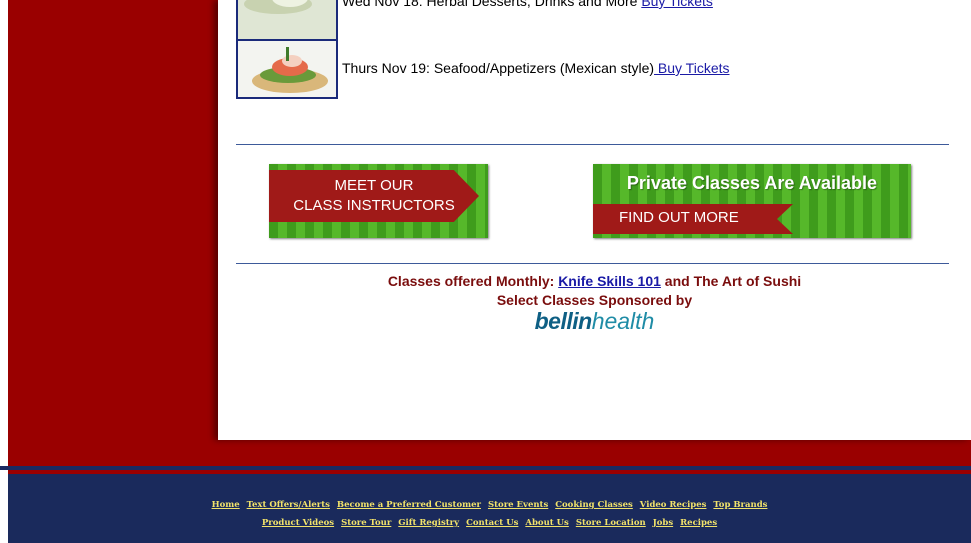 The height and width of the screenshot is (543, 971). What do you see at coordinates (287, 21) in the screenshot?
I see `herbal-desserts-photo` at bounding box center [287, 21].